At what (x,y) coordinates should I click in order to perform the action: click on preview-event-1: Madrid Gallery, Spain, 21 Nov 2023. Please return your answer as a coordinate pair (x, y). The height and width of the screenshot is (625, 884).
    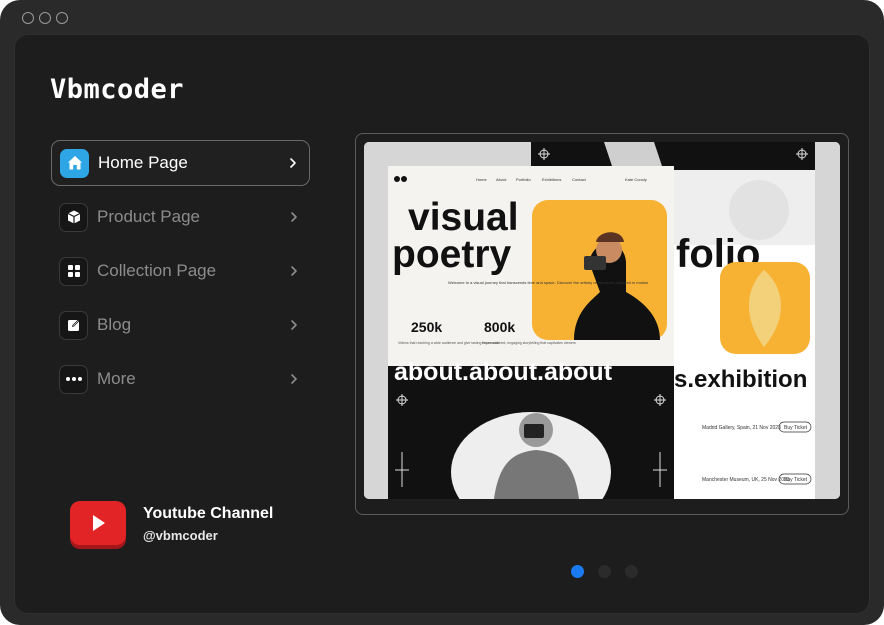
    Looking at the image, I should click on (741, 428).